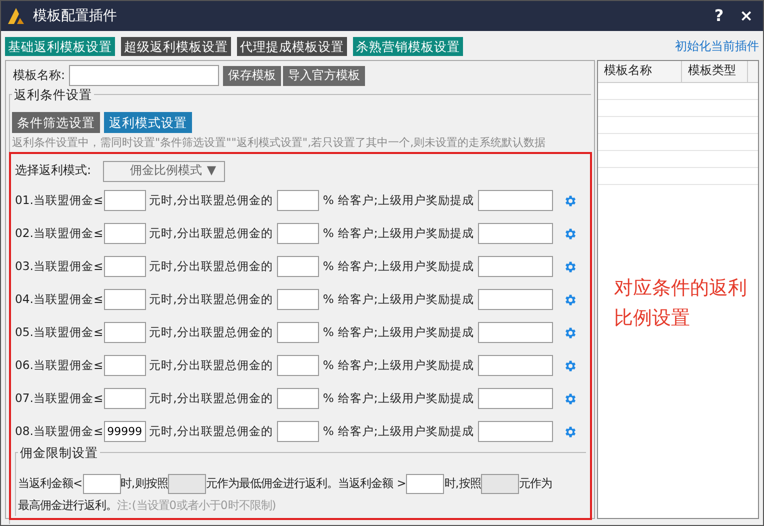 This screenshot has height=526, width=764. I want to click on condition-text: 07.当联盟佣金≤, so click(59, 398).